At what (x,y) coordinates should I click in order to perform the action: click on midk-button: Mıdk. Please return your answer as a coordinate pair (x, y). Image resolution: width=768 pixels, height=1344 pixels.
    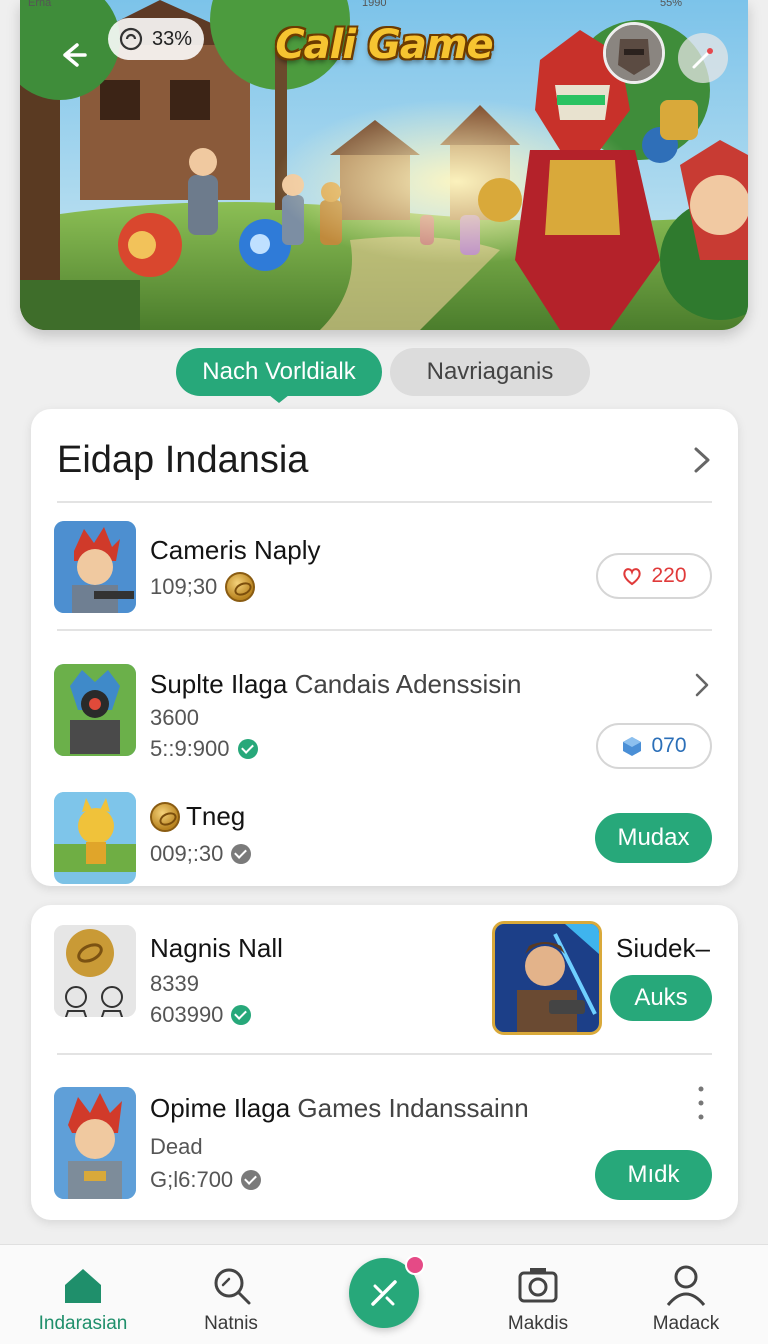
    Looking at the image, I should click on (653, 1175).